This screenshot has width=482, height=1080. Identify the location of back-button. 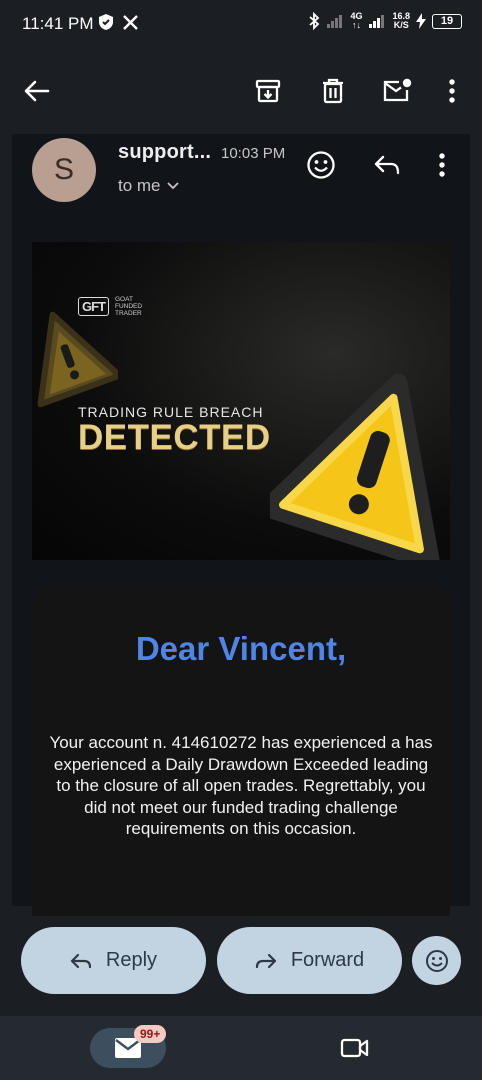
(37, 91).